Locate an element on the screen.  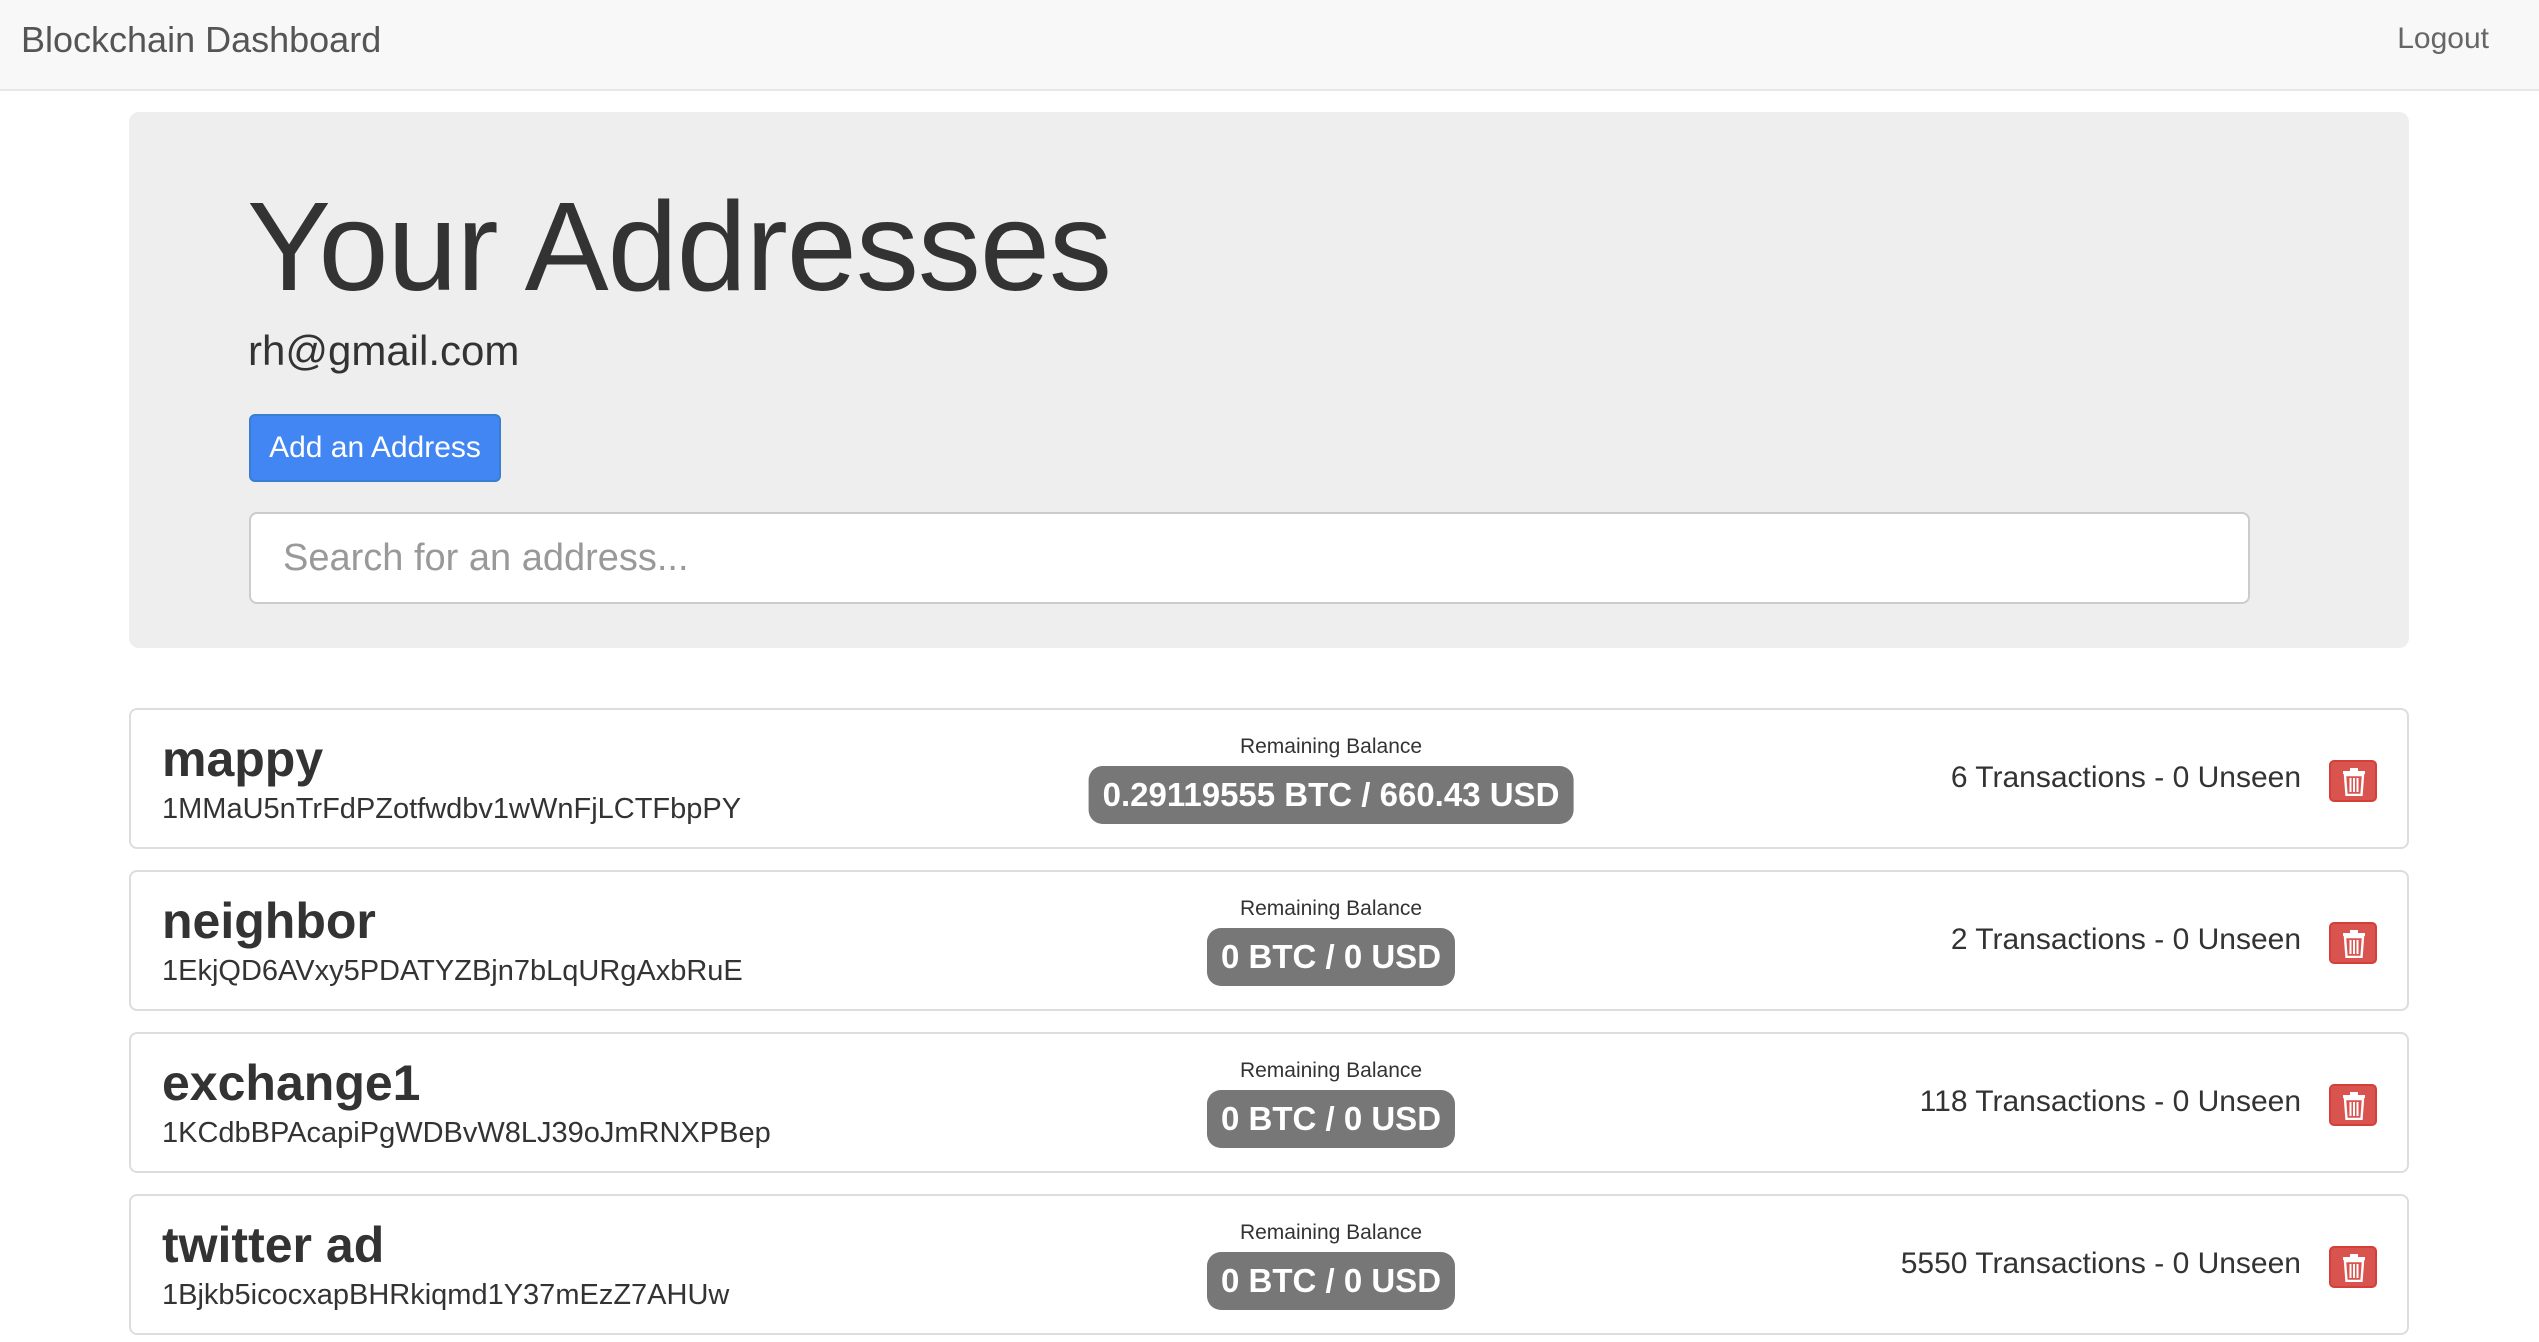
transaction-count: 2 Transactions - 0 Unseen is located at coordinates (2125, 939).